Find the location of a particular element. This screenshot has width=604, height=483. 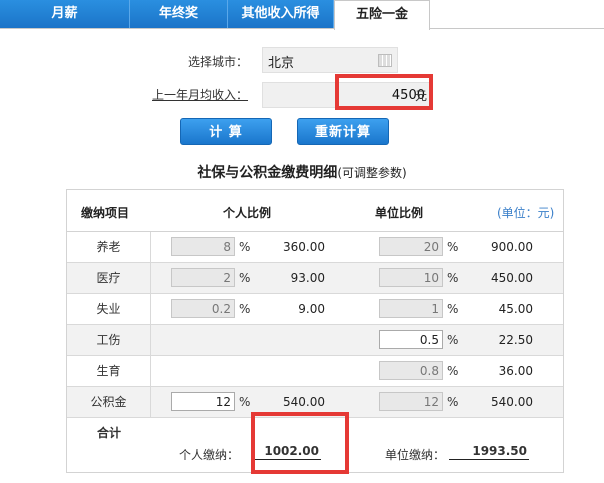

table-row: 工伤 % 22.50 is located at coordinates (315, 340).